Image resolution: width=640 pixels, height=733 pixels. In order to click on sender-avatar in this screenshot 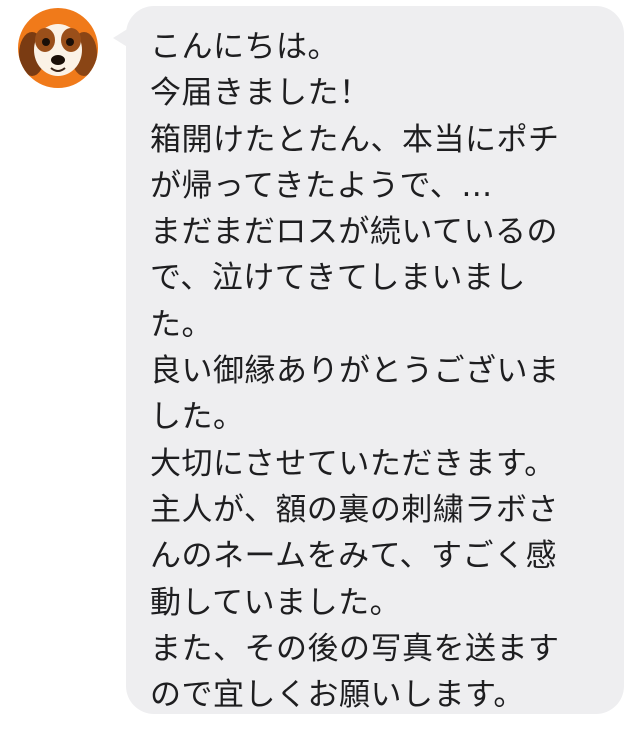, I will do `click(58, 48)`.